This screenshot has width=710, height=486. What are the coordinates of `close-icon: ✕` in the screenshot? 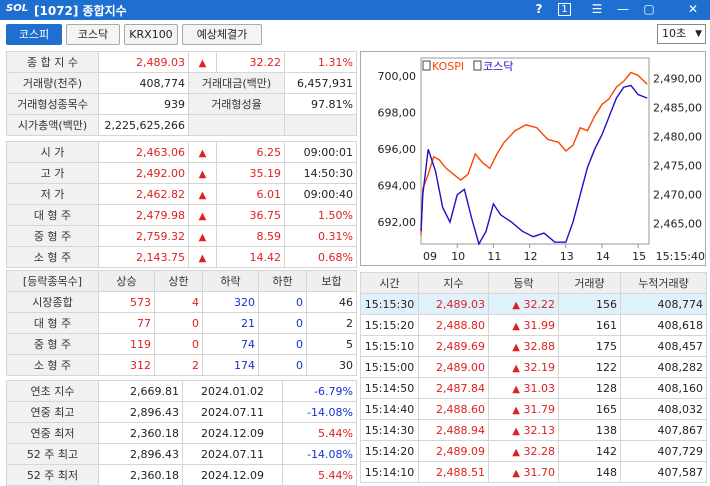 It's located at (693, 9).